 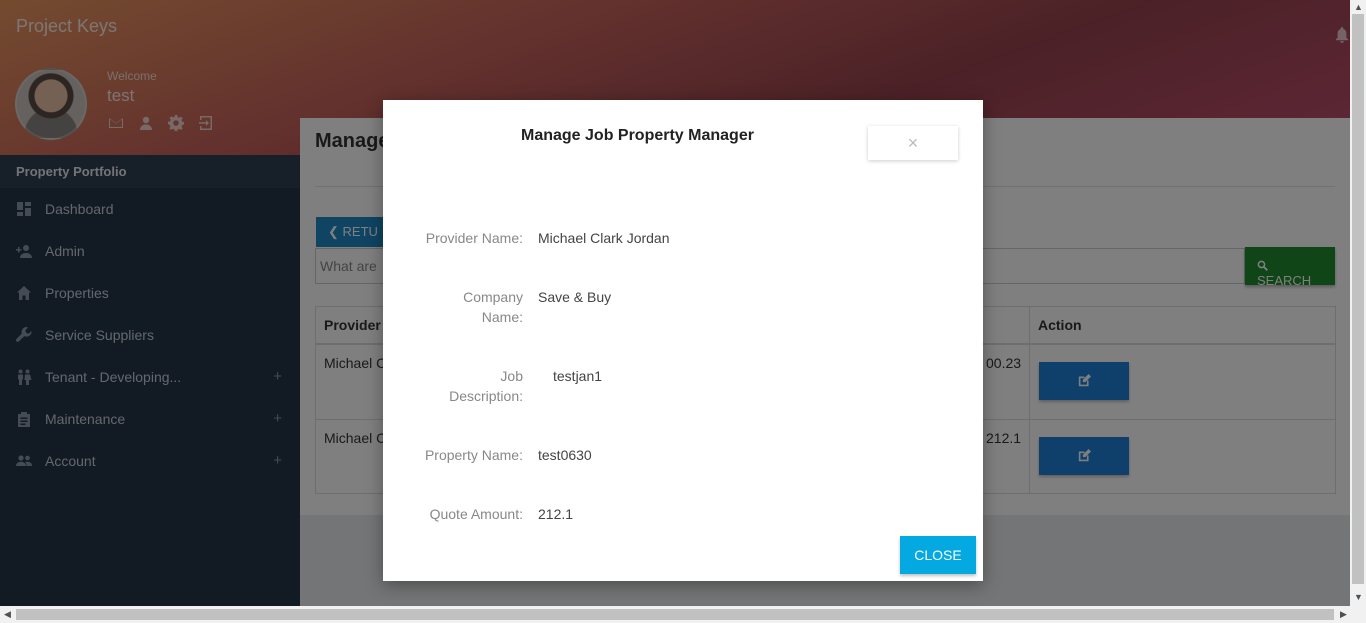 What do you see at coordinates (473, 455) in the screenshot?
I see `property-name-label: Property Name:` at bounding box center [473, 455].